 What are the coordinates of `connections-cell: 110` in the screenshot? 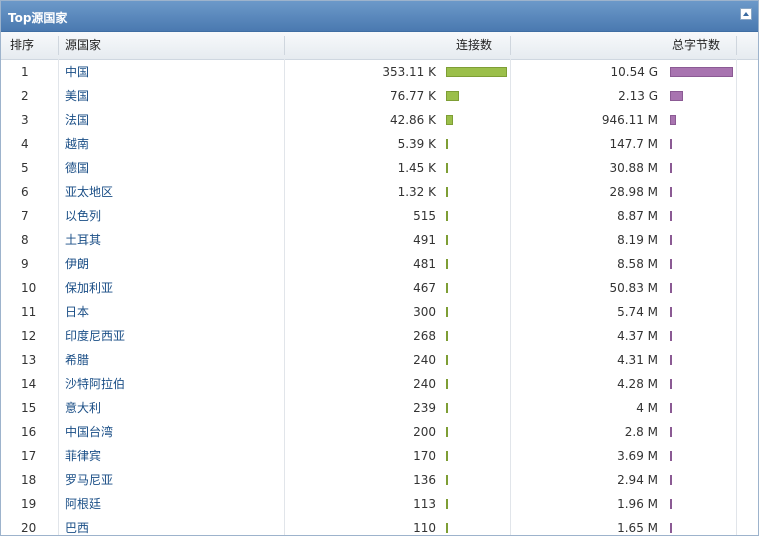 It's located at (424, 528).